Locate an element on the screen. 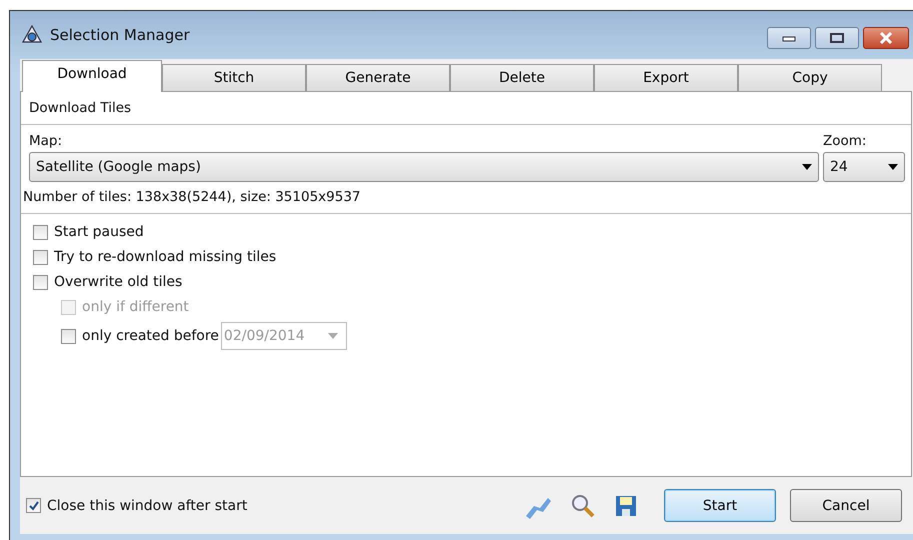  tab: Copy is located at coordinates (810, 77).